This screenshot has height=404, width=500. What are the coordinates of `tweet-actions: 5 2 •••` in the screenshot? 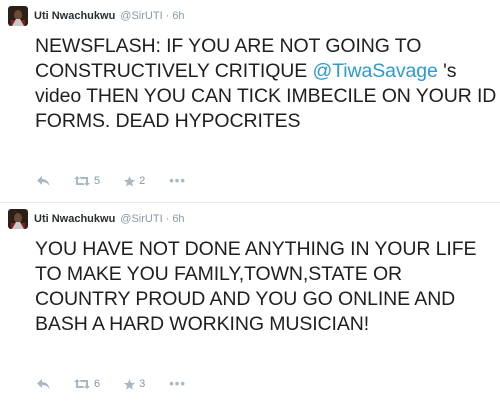 It's located at (123, 180).